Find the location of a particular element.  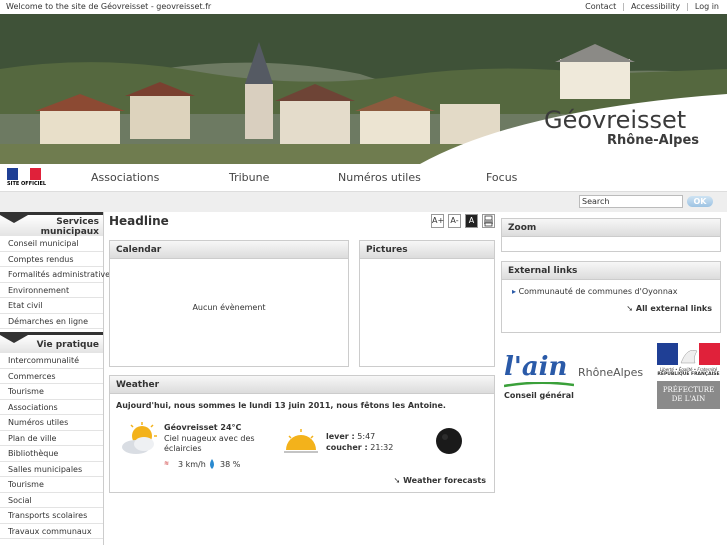

sunrise-icon is located at coordinates (301, 441).